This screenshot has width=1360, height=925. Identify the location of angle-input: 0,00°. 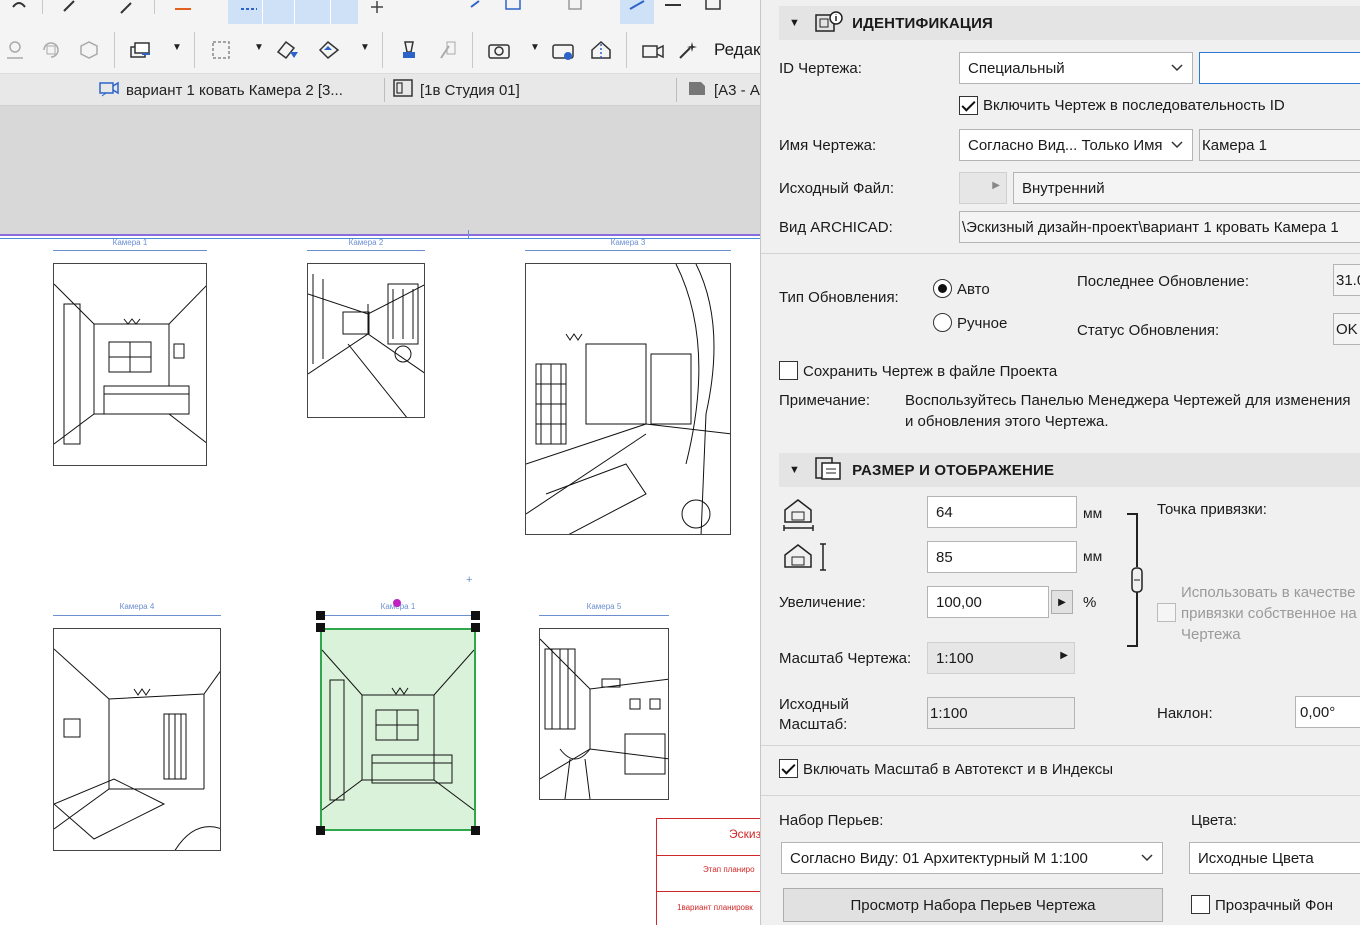
(1327, 712).